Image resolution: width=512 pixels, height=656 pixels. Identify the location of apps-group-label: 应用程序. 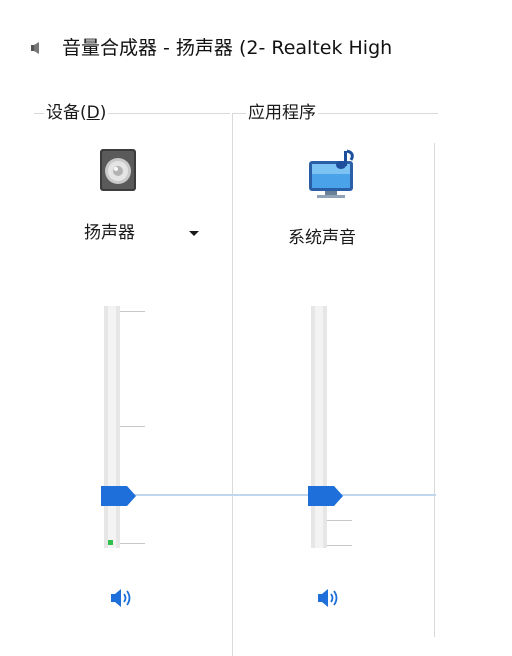
(282, 113).